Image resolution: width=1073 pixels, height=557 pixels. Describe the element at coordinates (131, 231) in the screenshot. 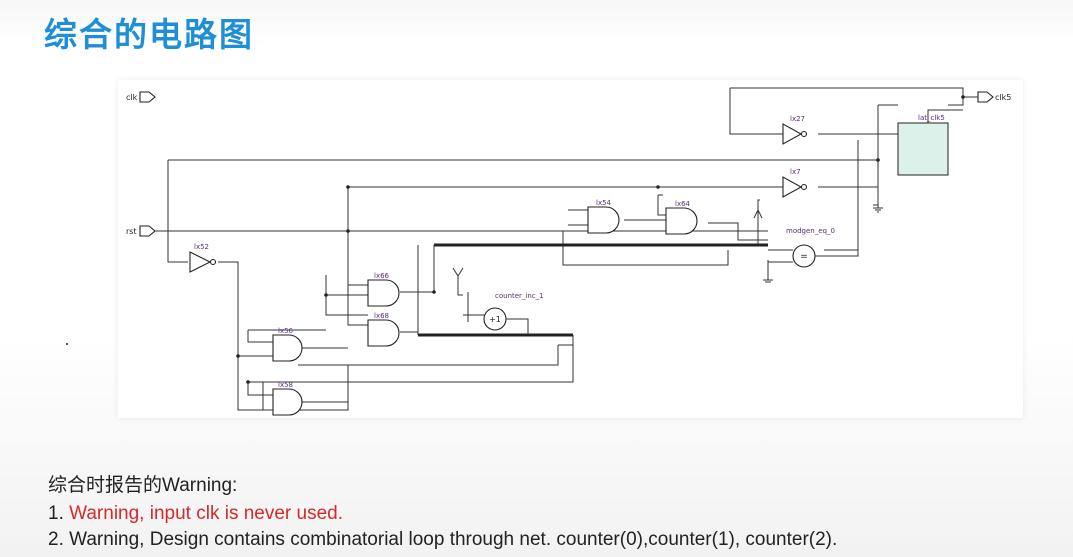

I see `rst-port-label: rst` at that location.